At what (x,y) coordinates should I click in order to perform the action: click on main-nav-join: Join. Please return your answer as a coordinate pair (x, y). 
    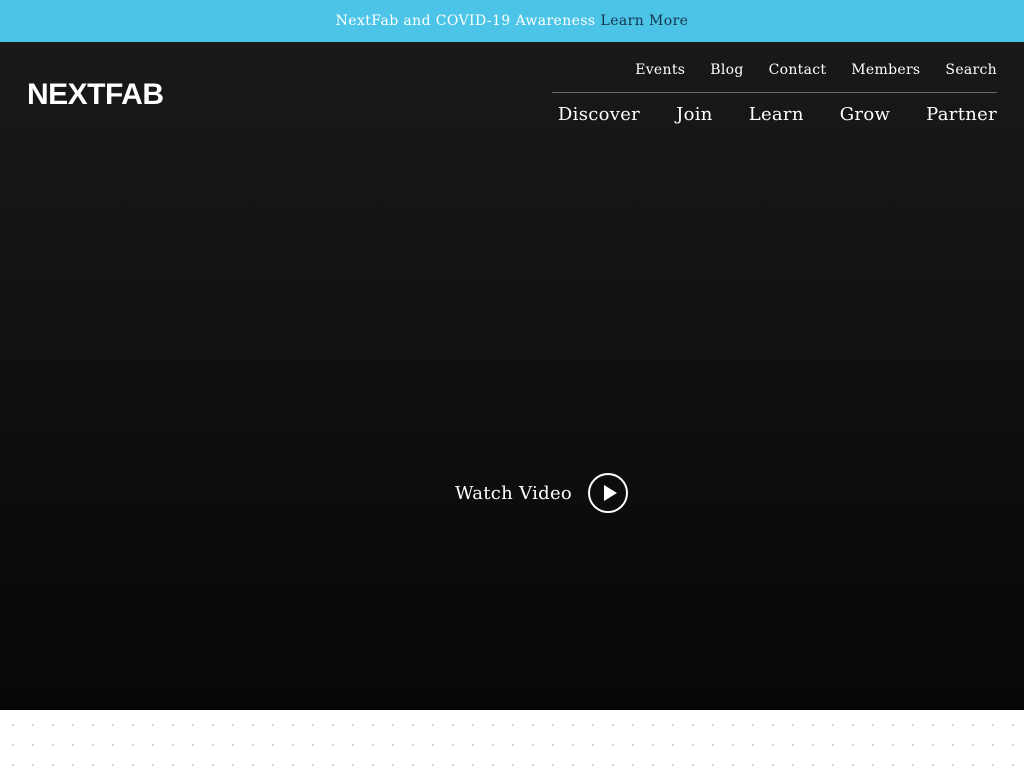
    Looking at the image, I should click on (694, 116).